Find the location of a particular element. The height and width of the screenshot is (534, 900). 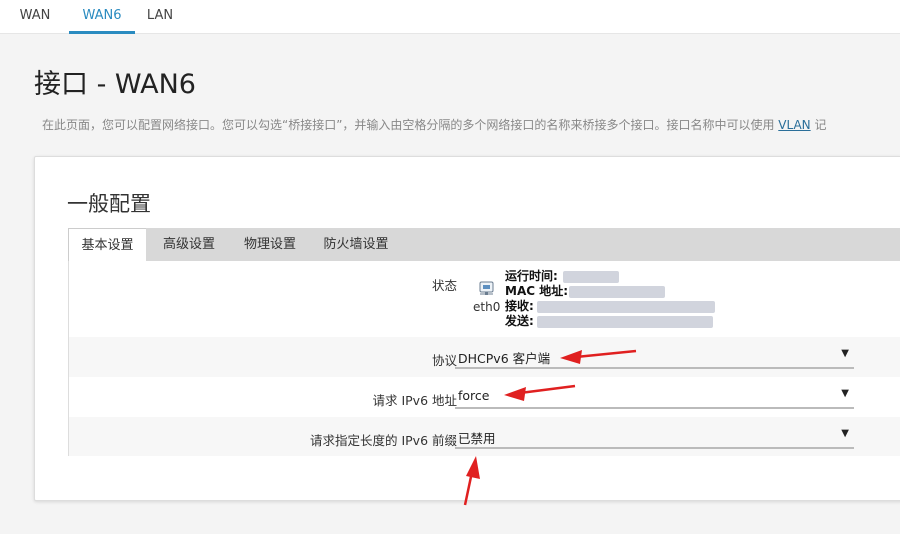

protocol-label: 协议 is located at coordinates (444, 360).